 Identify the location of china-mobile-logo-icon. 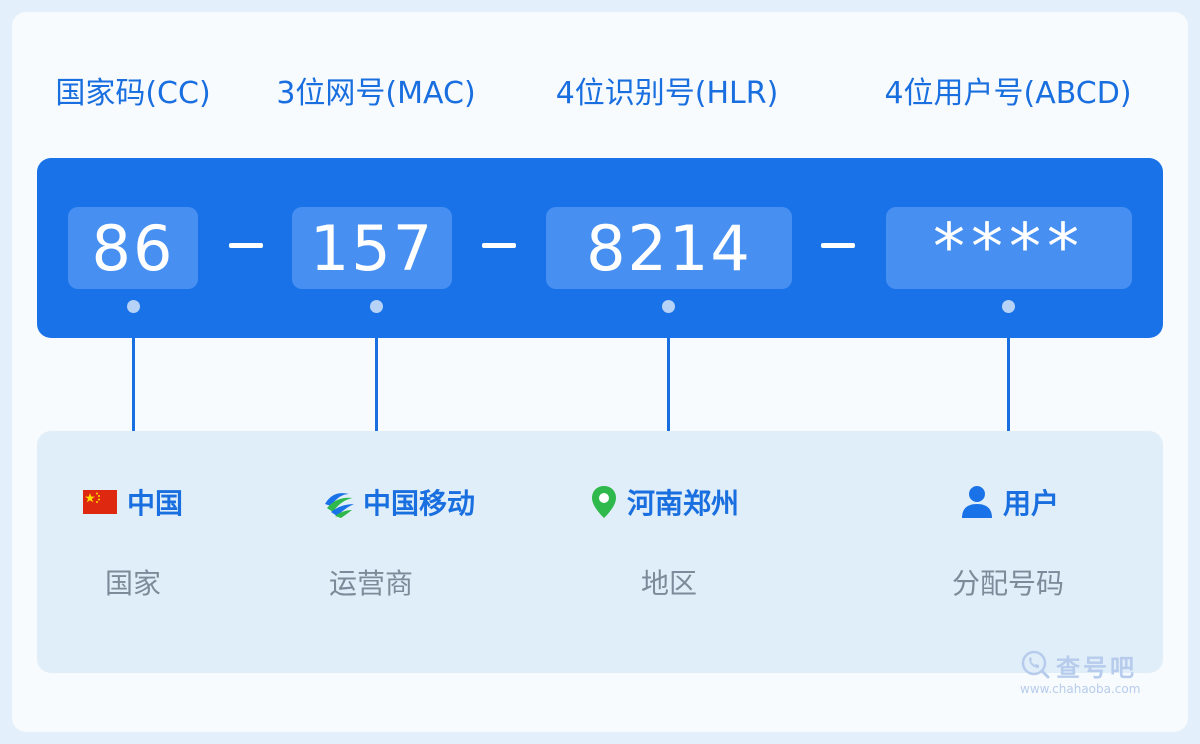
(339, 505).